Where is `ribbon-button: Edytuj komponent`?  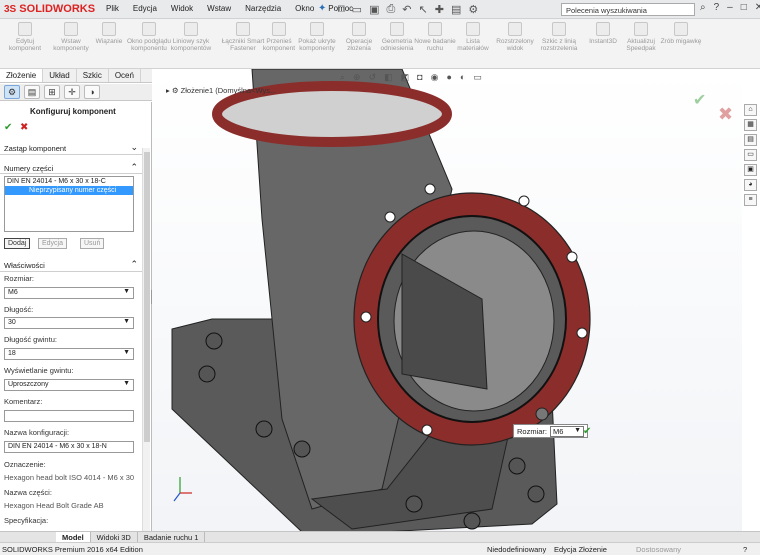 ribbon-button: Edytuj komponent is located at coordinates (25, 37).